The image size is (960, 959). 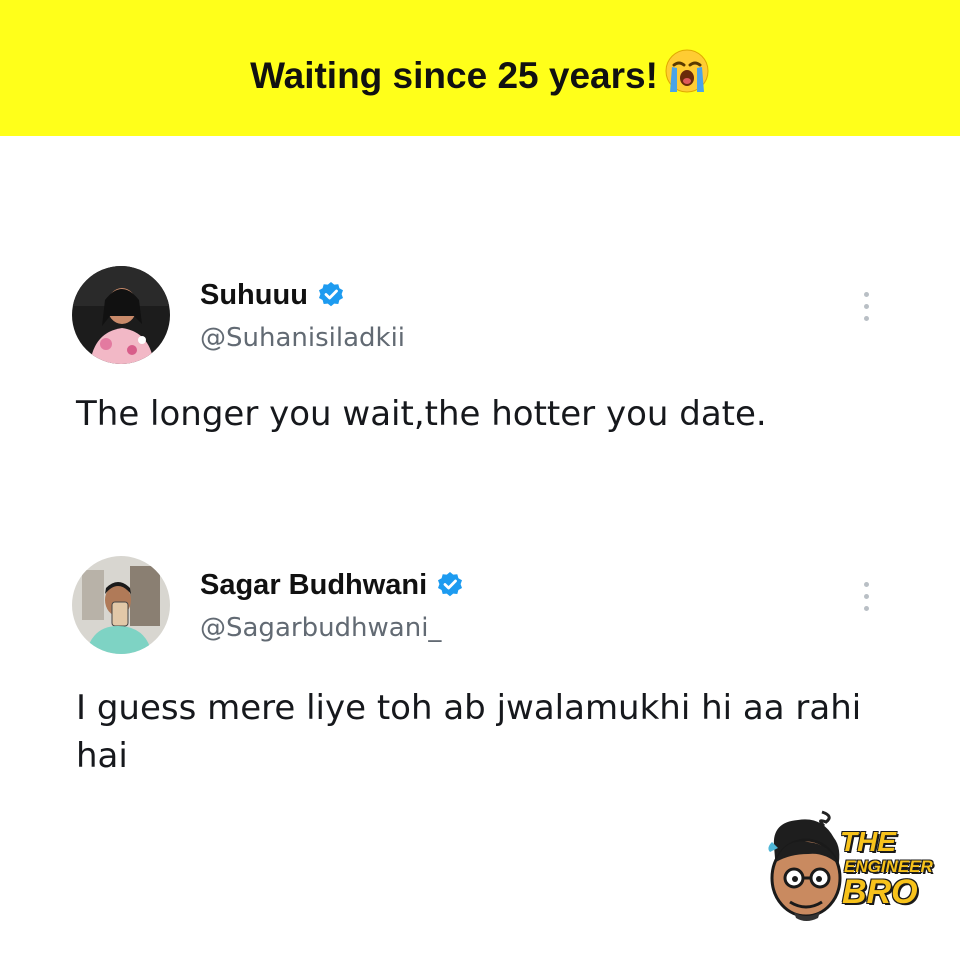 What do you see at coordinates (868, 841) in the screenshot?
I see `logo-line-1: THE` at bounding box center [868, 841].